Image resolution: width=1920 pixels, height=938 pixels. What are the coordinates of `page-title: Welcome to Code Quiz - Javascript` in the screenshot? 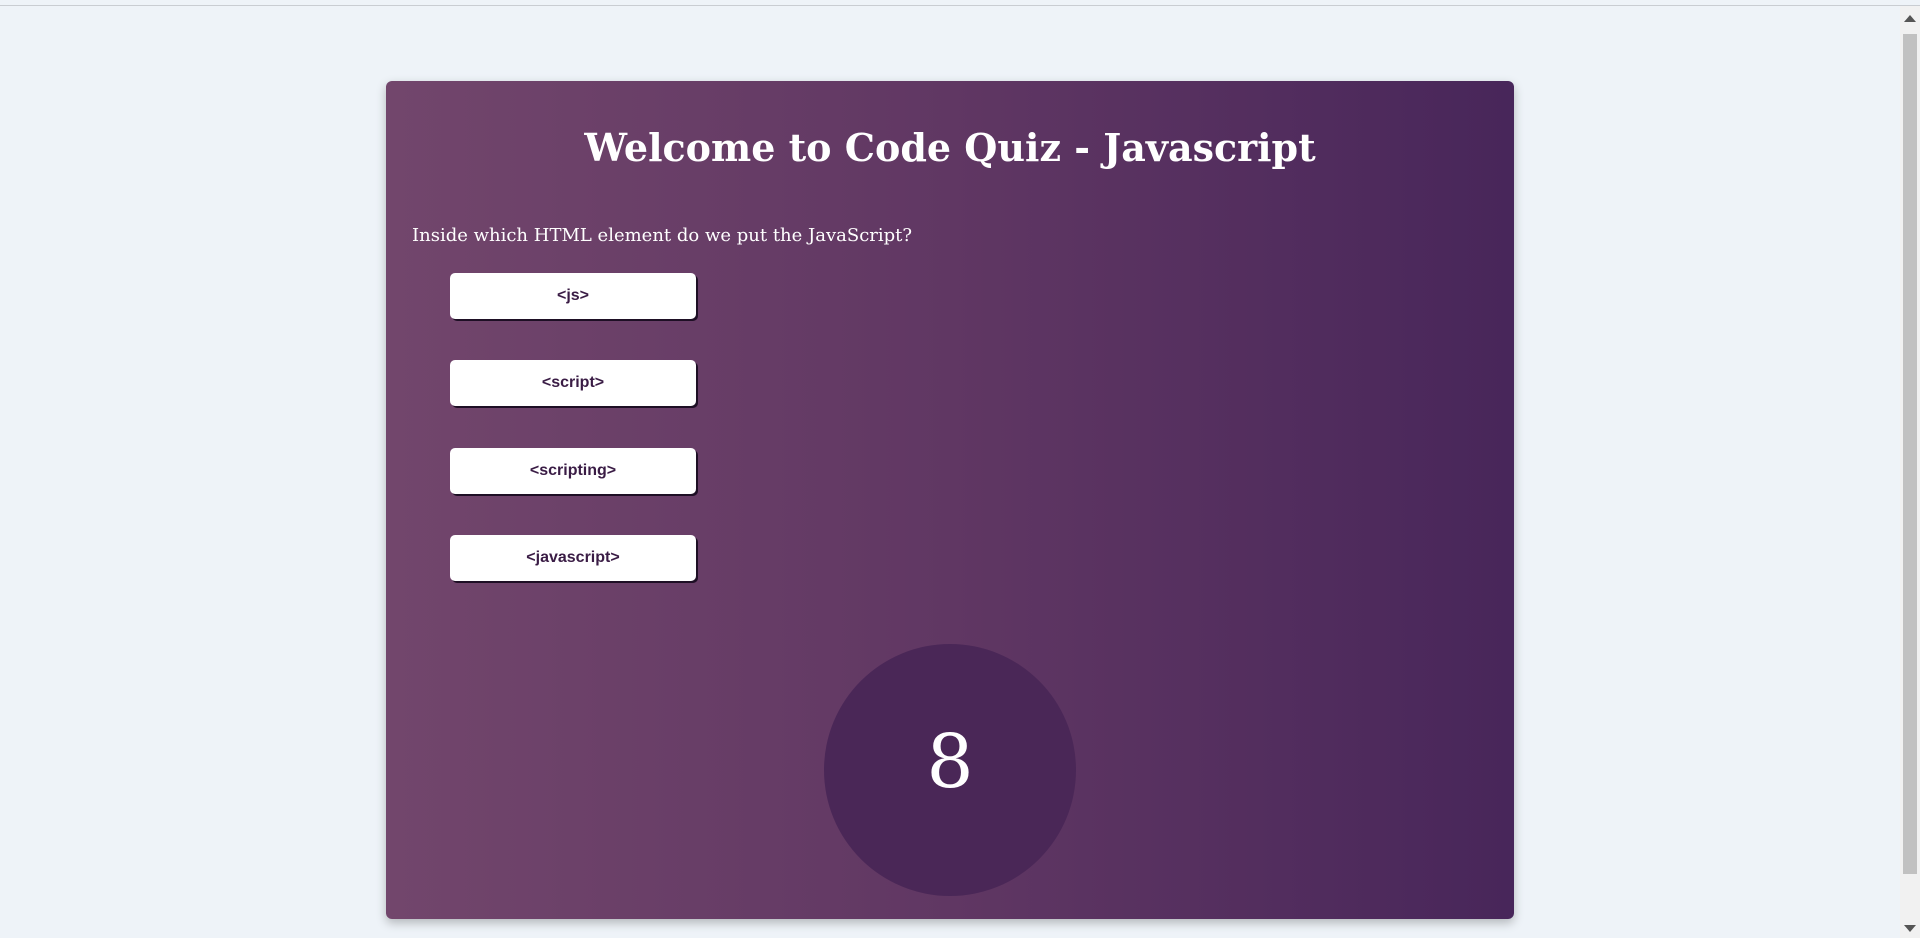 It's located at (950, 147).